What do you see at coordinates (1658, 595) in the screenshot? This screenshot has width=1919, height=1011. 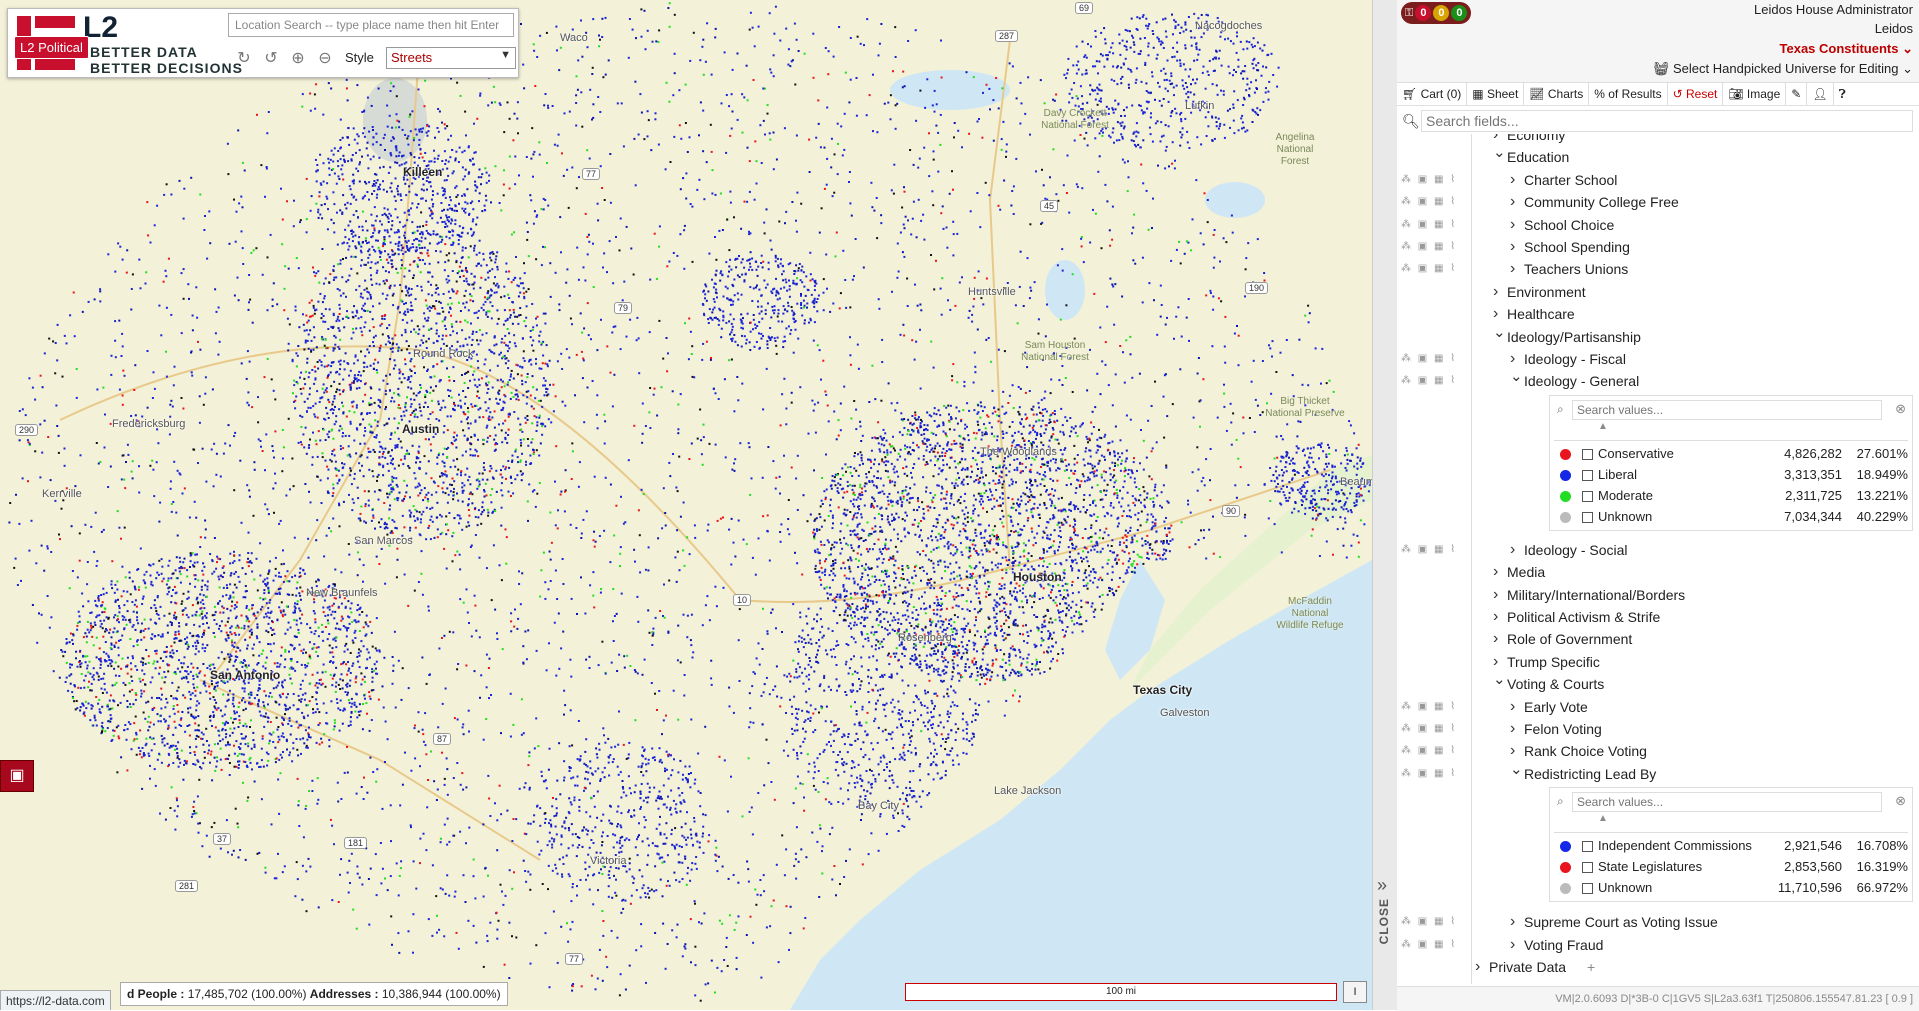 I see `tree-node: › Military/International/Borders` at bounding box center [1658, 595].